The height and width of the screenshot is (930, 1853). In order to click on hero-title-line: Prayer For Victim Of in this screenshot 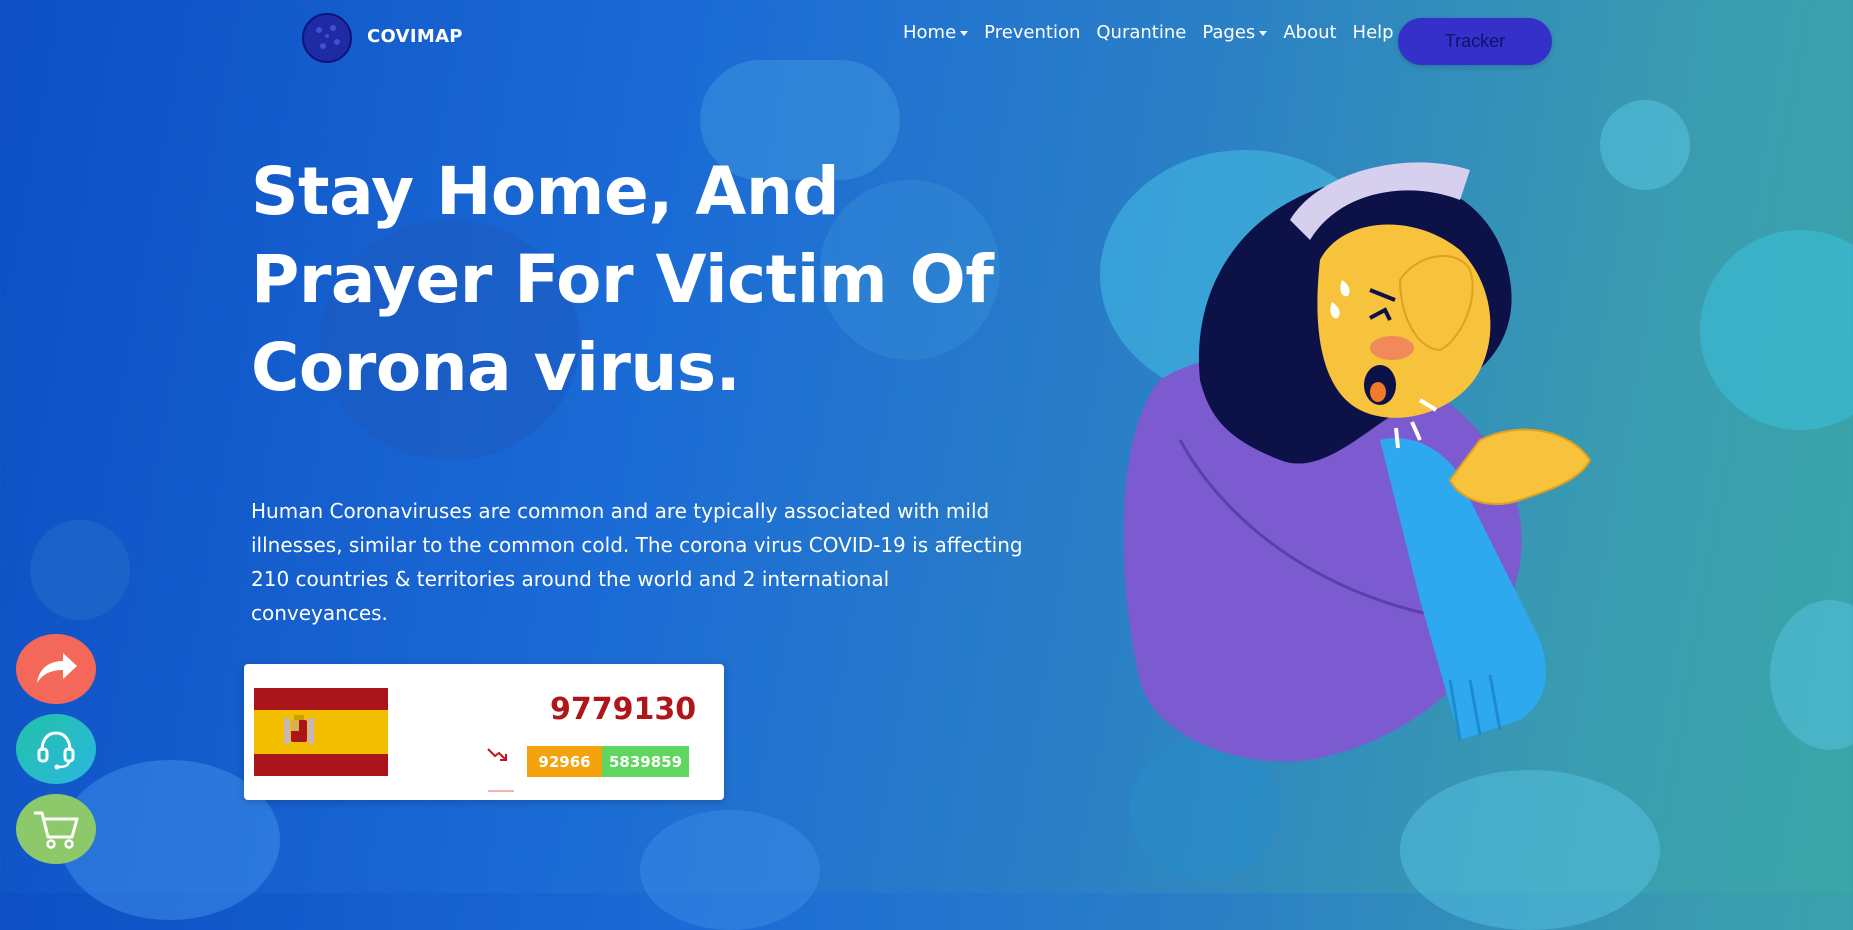, I will do `click(622, 279)`.